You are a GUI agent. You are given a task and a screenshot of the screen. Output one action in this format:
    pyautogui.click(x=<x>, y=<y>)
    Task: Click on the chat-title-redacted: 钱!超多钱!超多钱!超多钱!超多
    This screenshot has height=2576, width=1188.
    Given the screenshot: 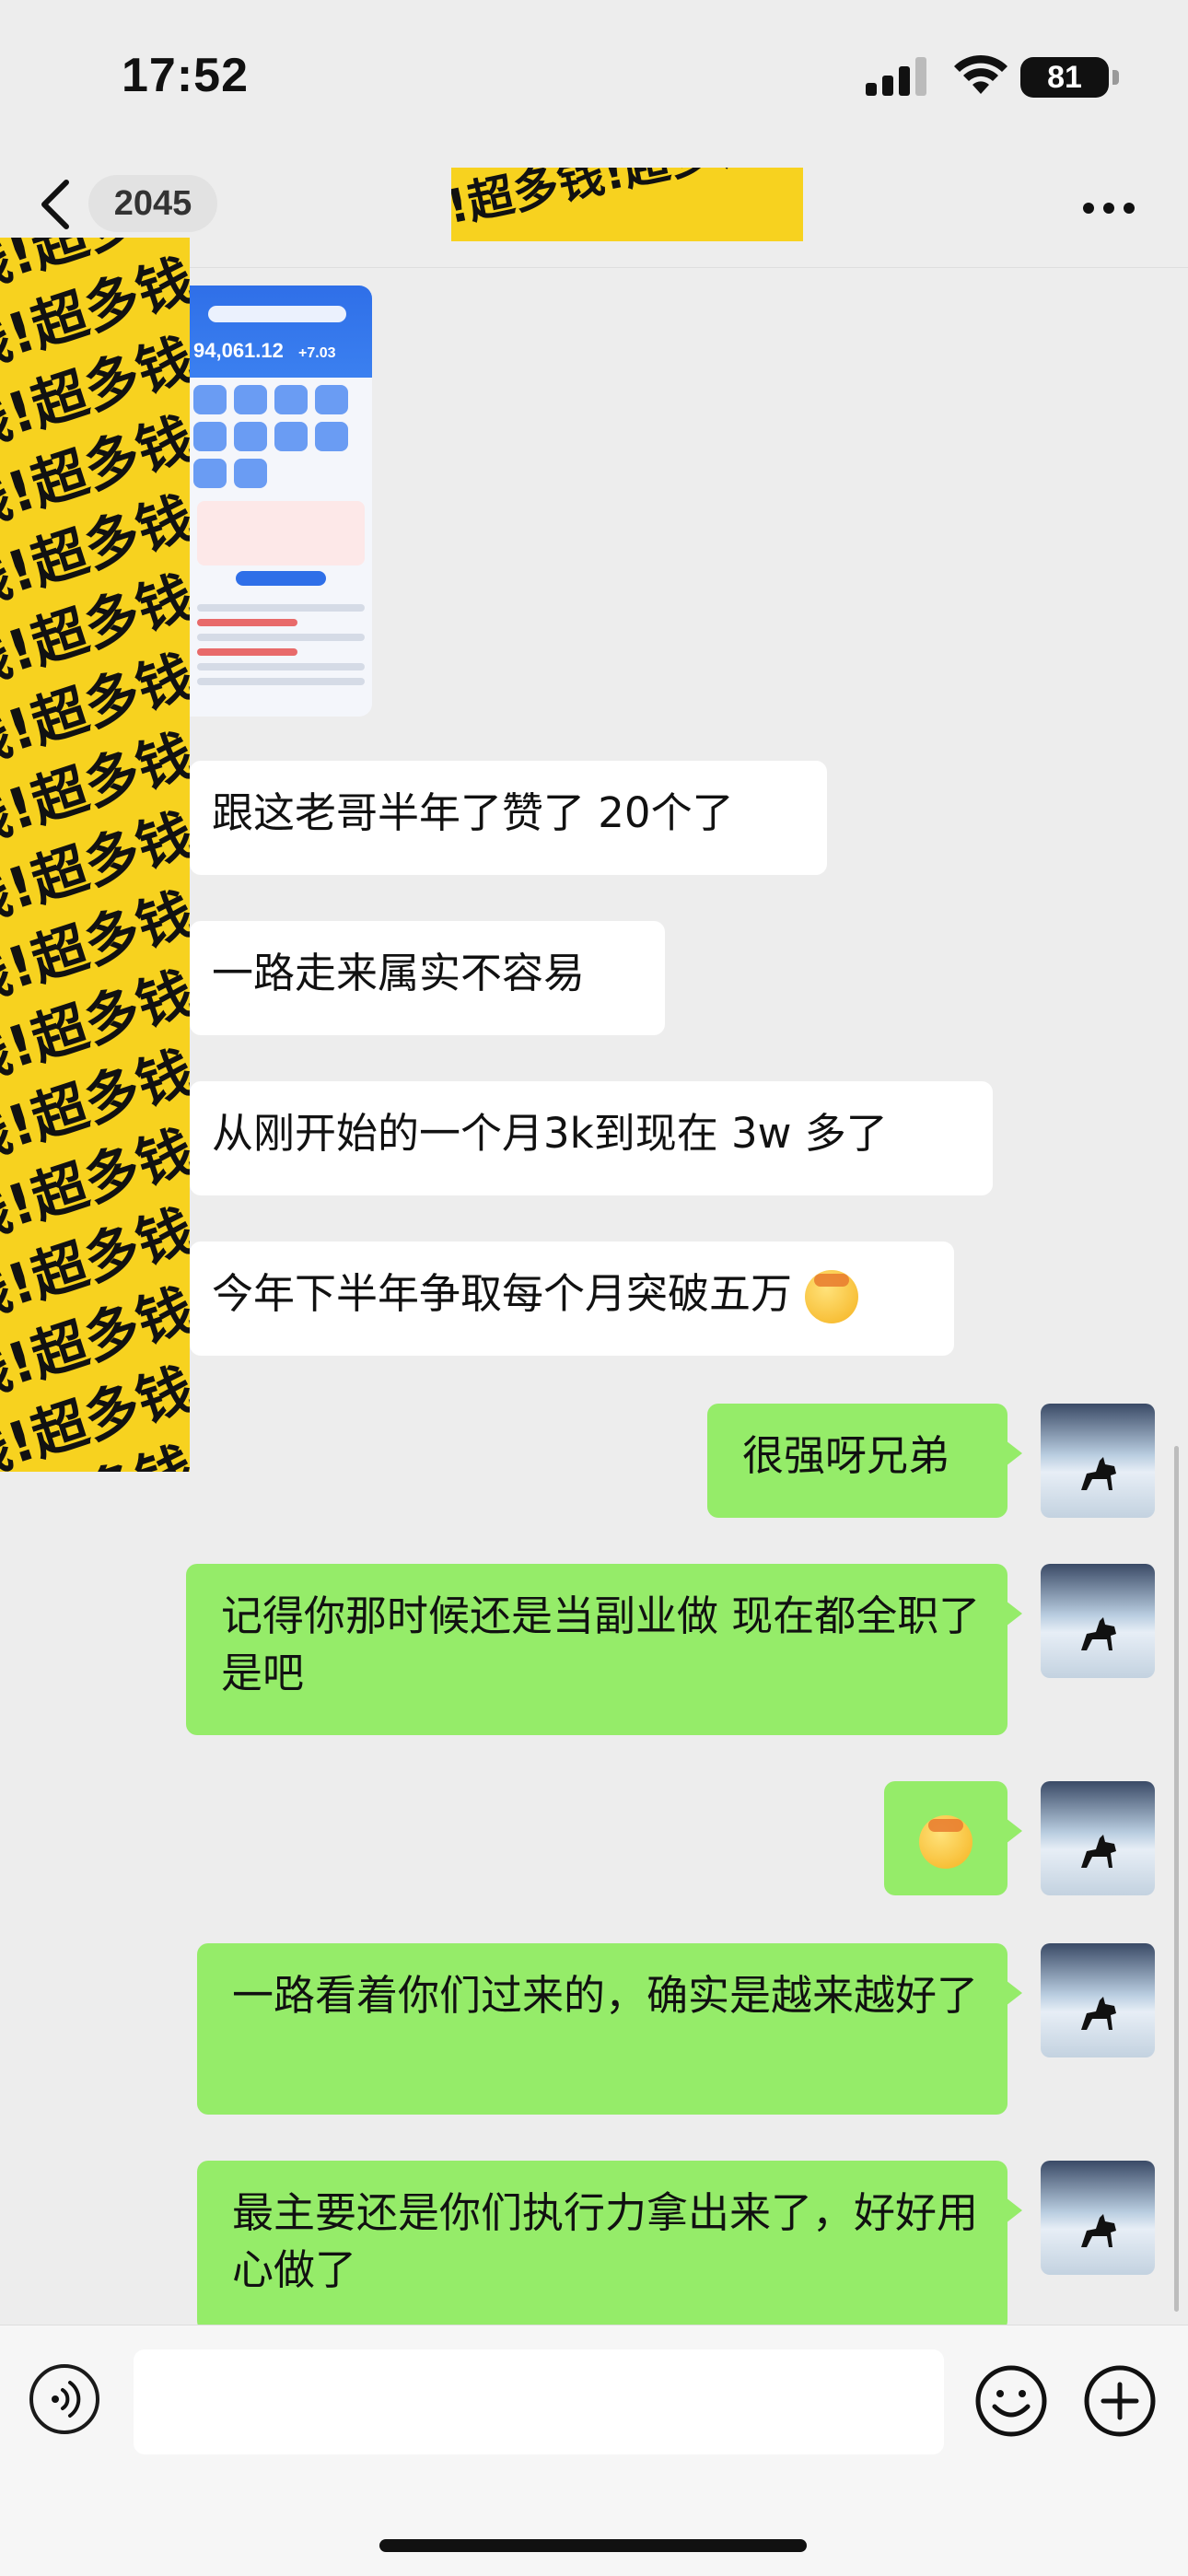 What is the action you would take?
    pyautogui.click(x=627, y=204)
    